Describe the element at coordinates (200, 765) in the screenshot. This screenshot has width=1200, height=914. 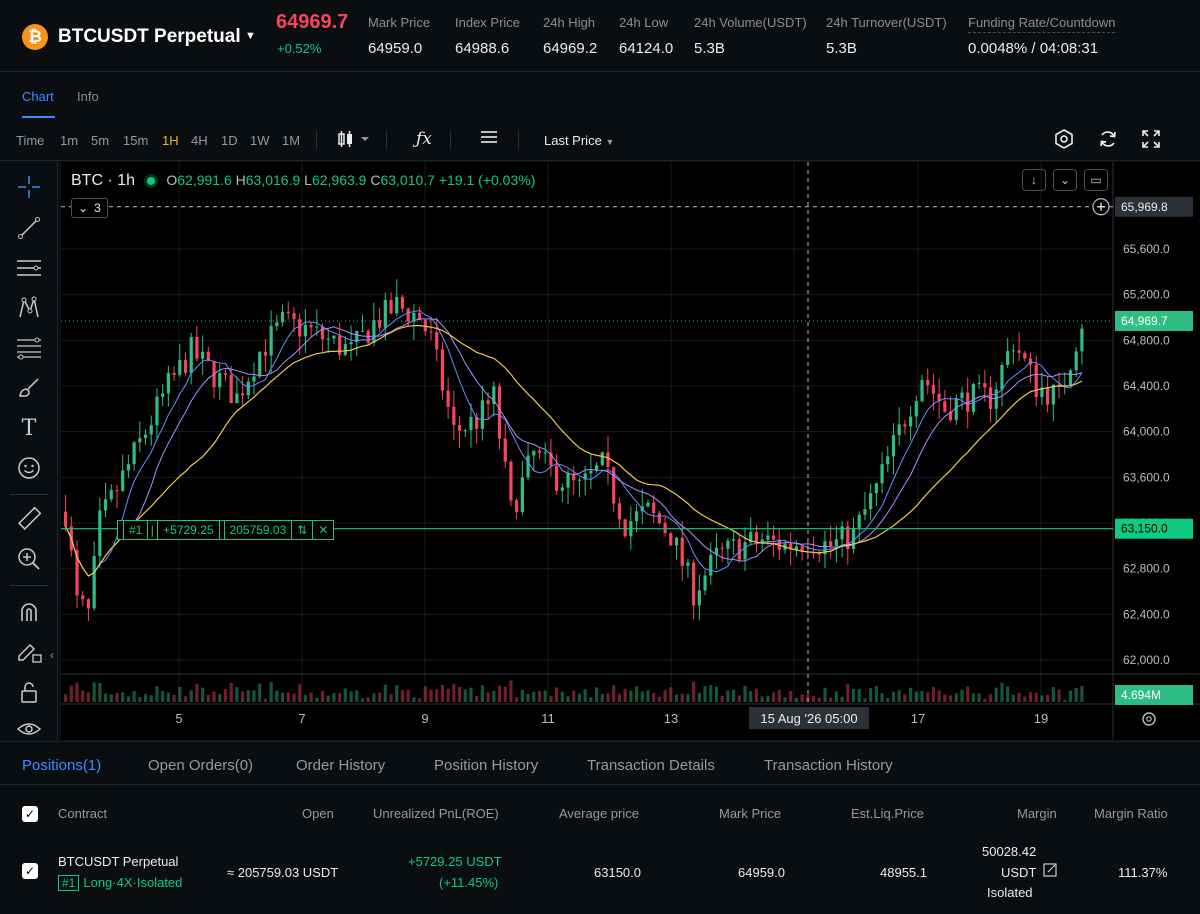
I see `tab-open-orders: Open Orders(0)` at that location.